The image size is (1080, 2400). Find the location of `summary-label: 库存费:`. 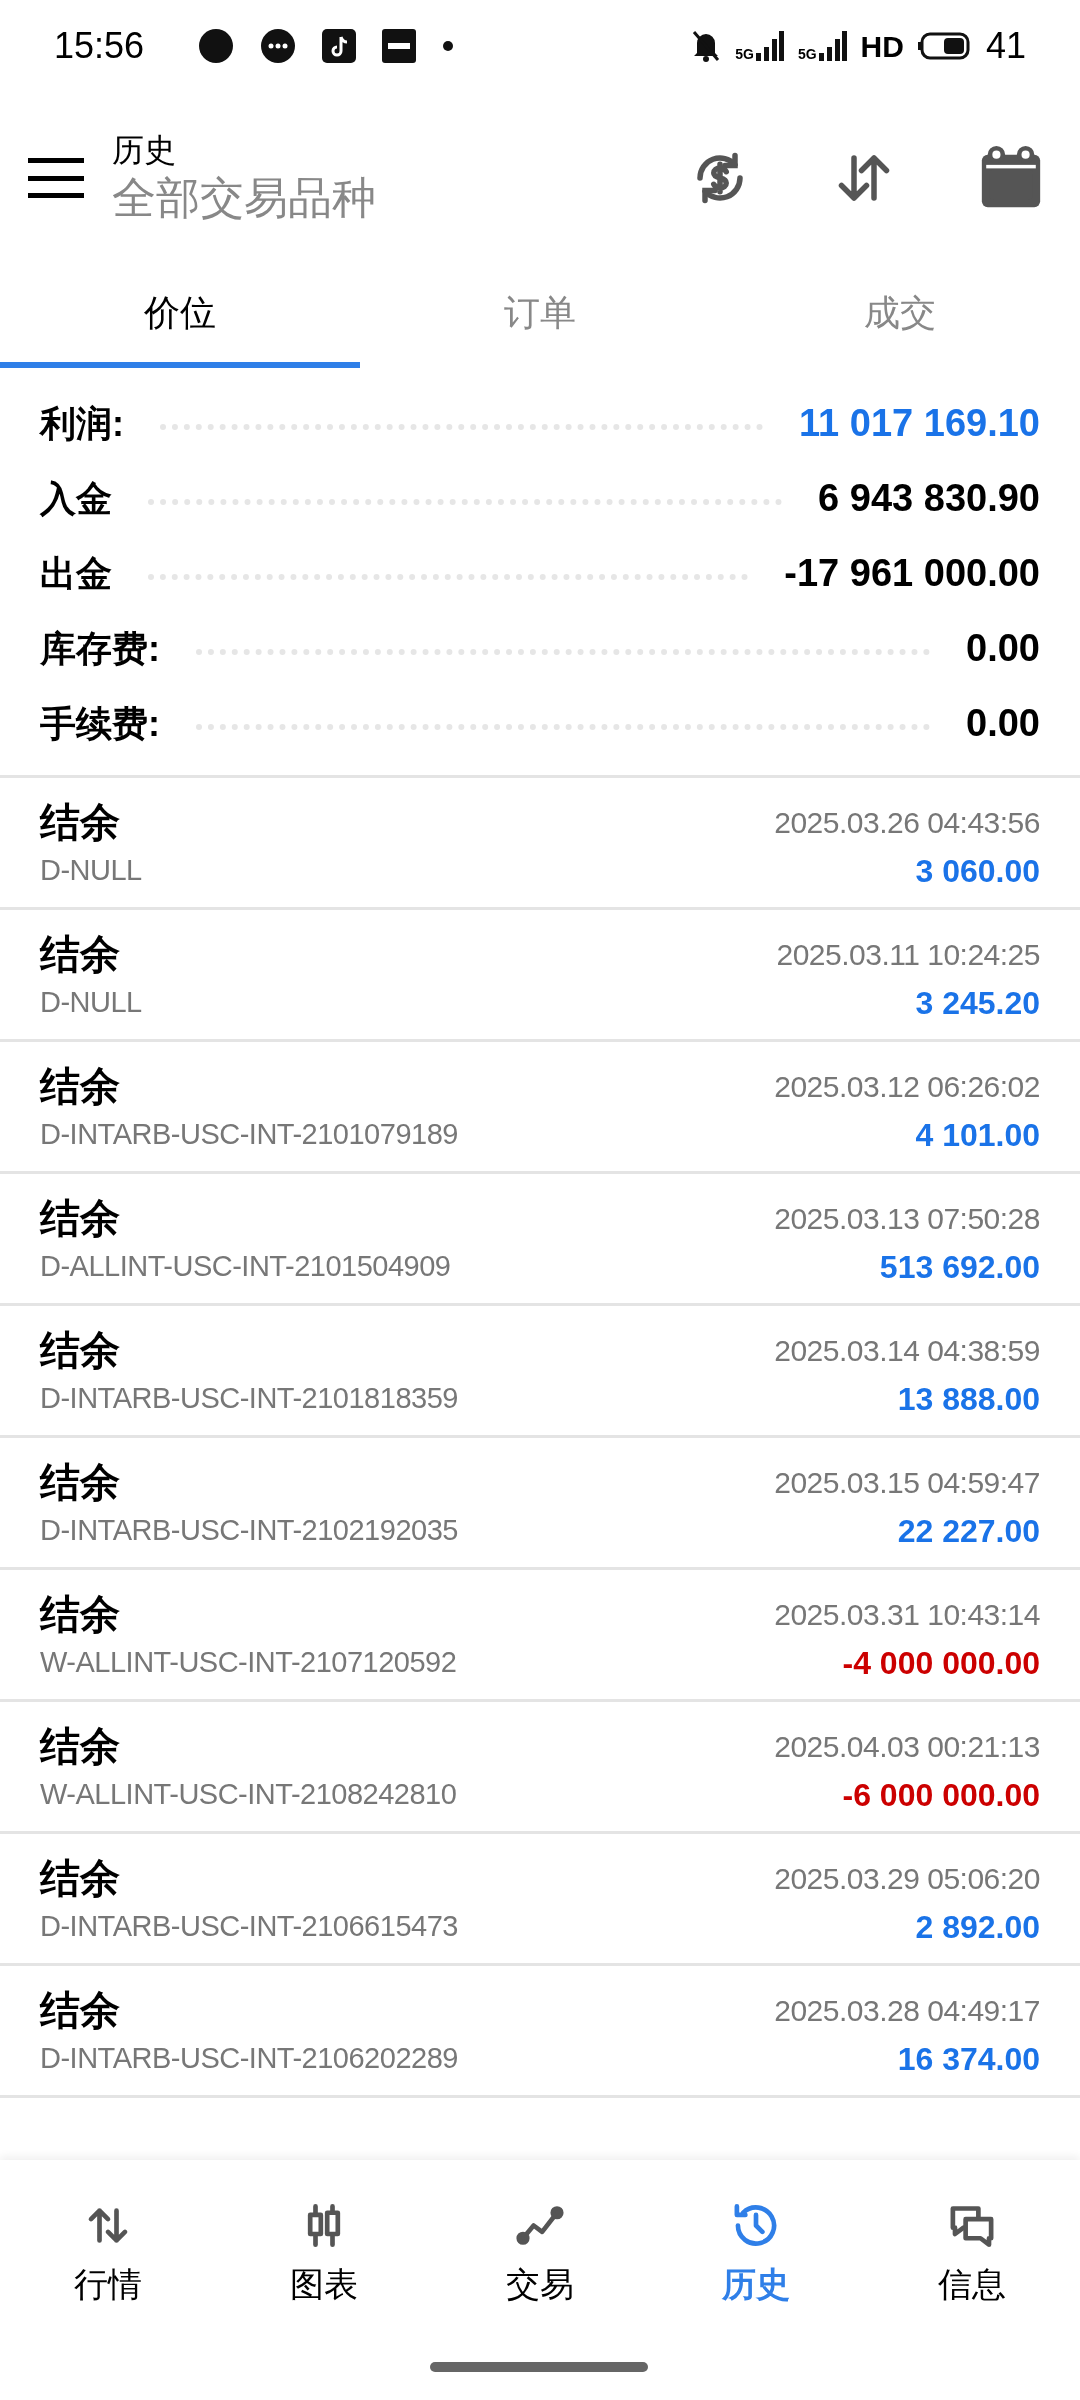

summary-label: 库存费: is located at coordinates (100, 648).